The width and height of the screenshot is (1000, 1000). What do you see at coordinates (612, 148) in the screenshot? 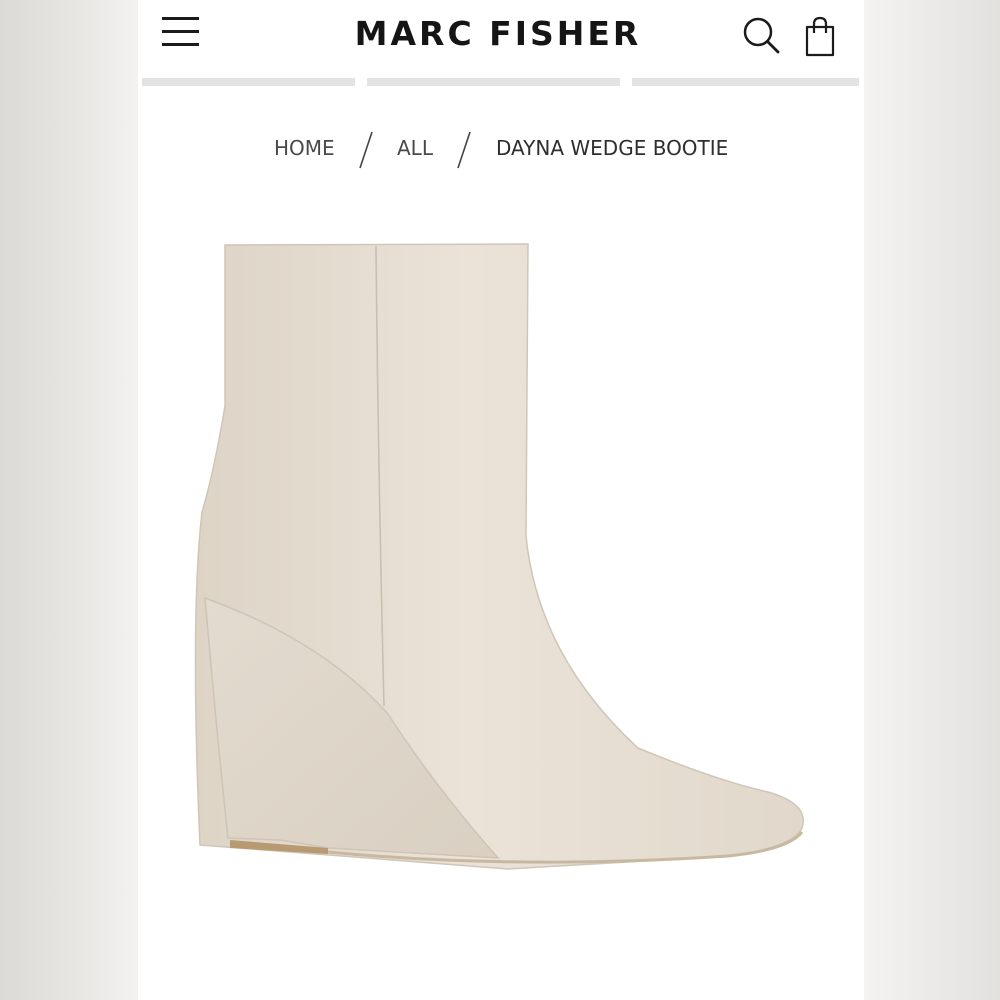
I see `breadcrumb-current: DAYNA WEDGE BOOTIE` at bounding box center [612, 148].